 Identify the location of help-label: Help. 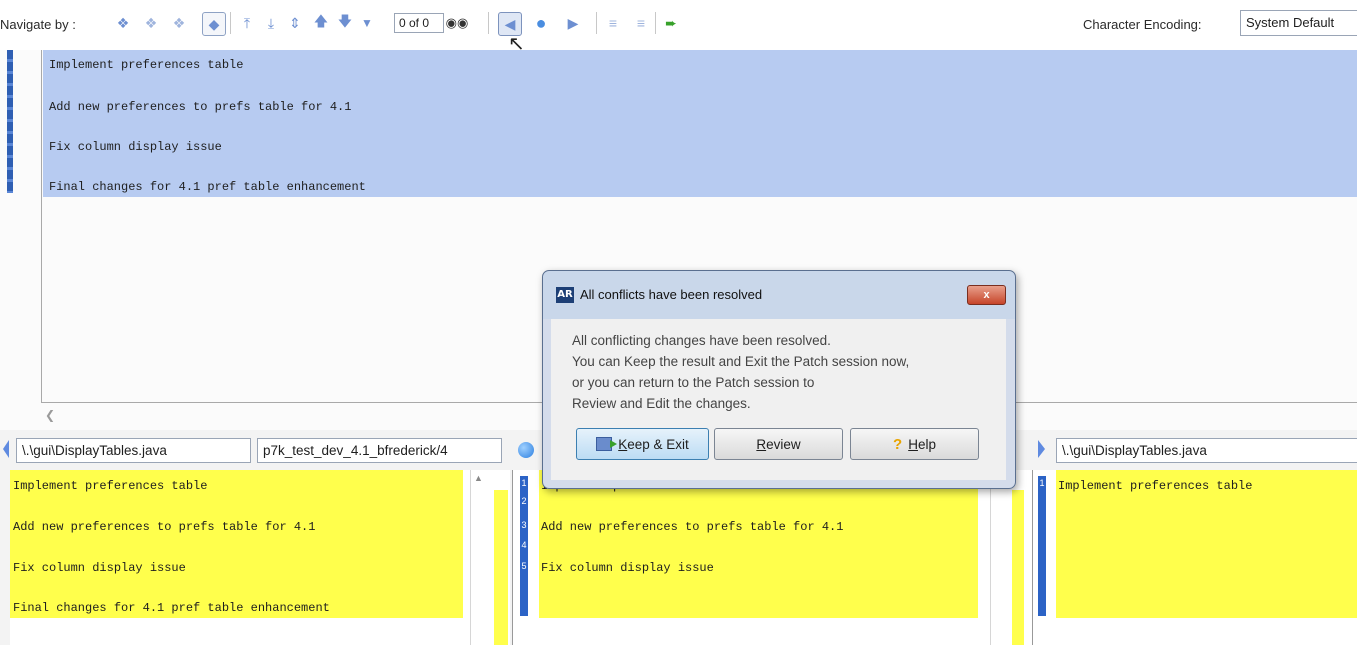
(922, 444).